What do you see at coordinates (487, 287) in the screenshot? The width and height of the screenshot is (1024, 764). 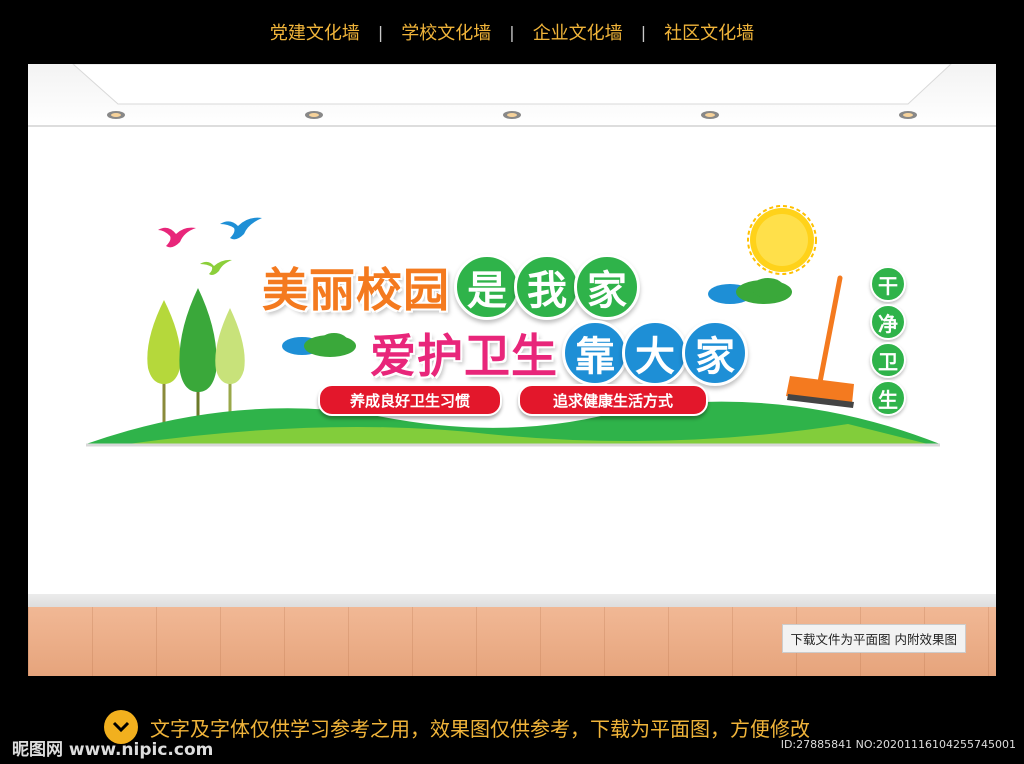 I see `title-1-circle-char: 是` at bounding box center [487, 287].